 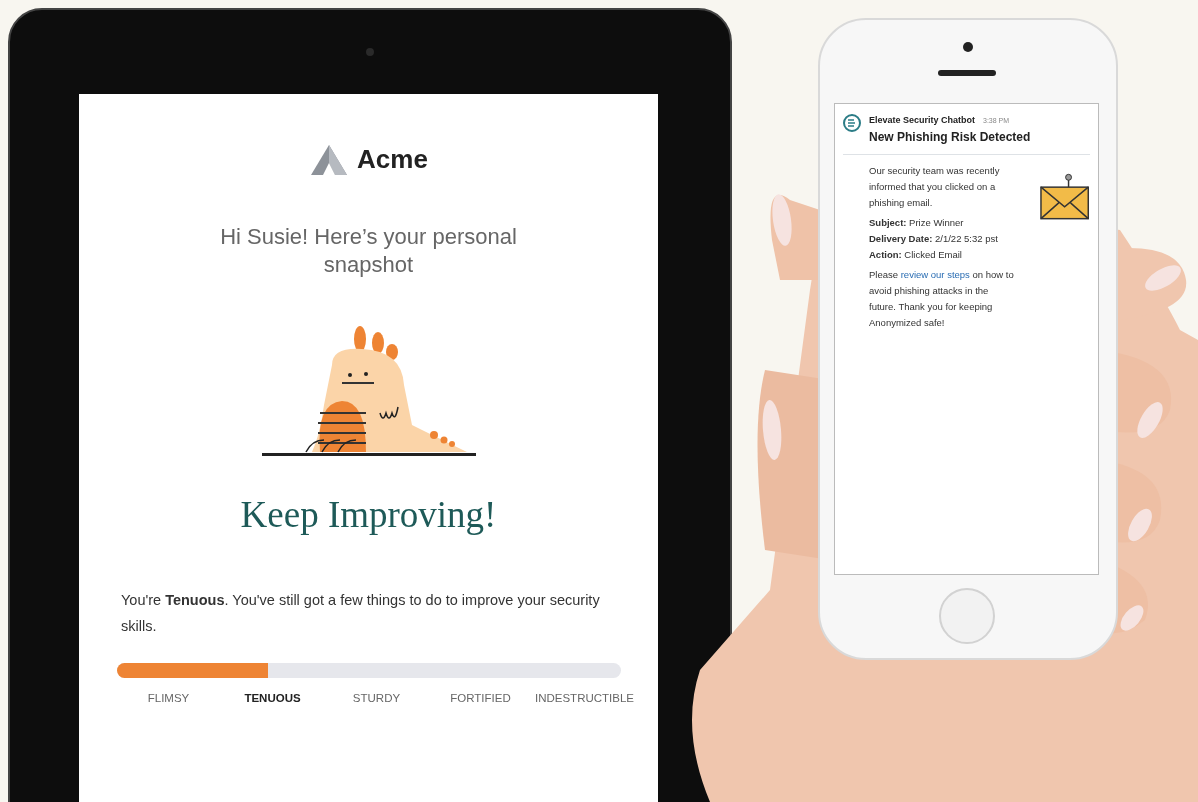 I want to click on home-button, so click(x=967, y=616).